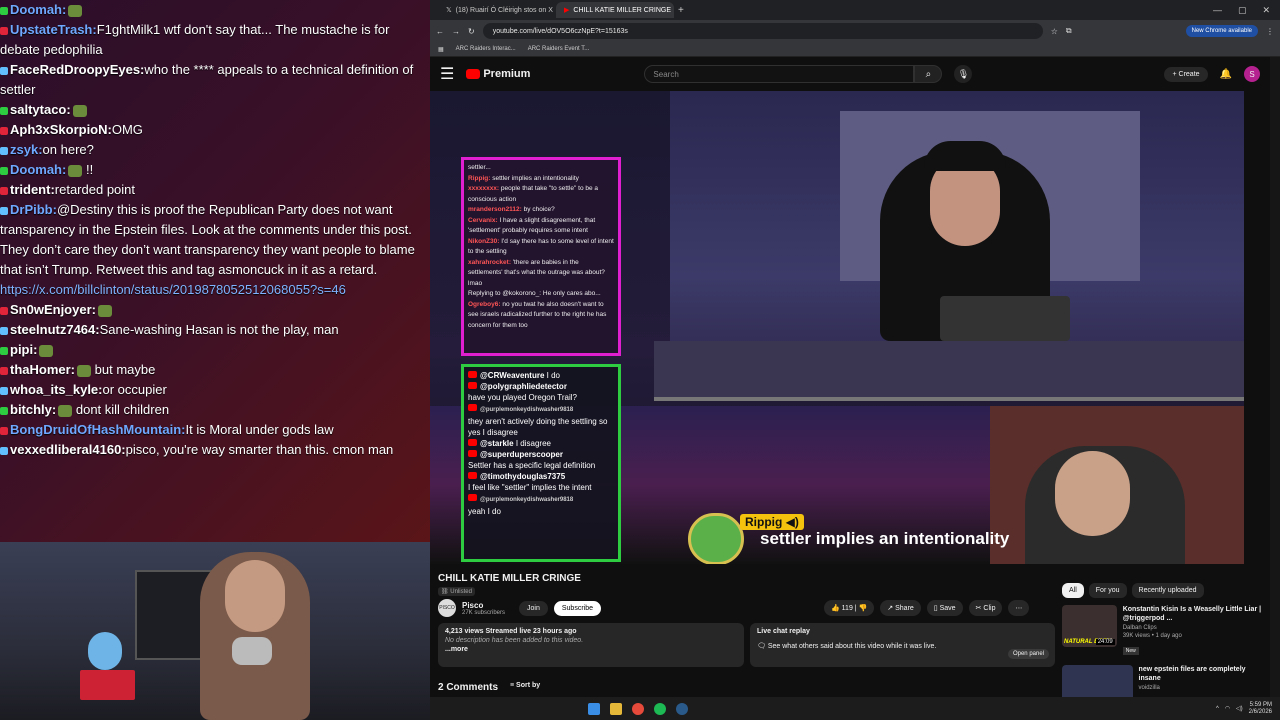 This screenshot has height=720, width=1280. I want to click on wifi-icon: ◠, so click(1227, 708).